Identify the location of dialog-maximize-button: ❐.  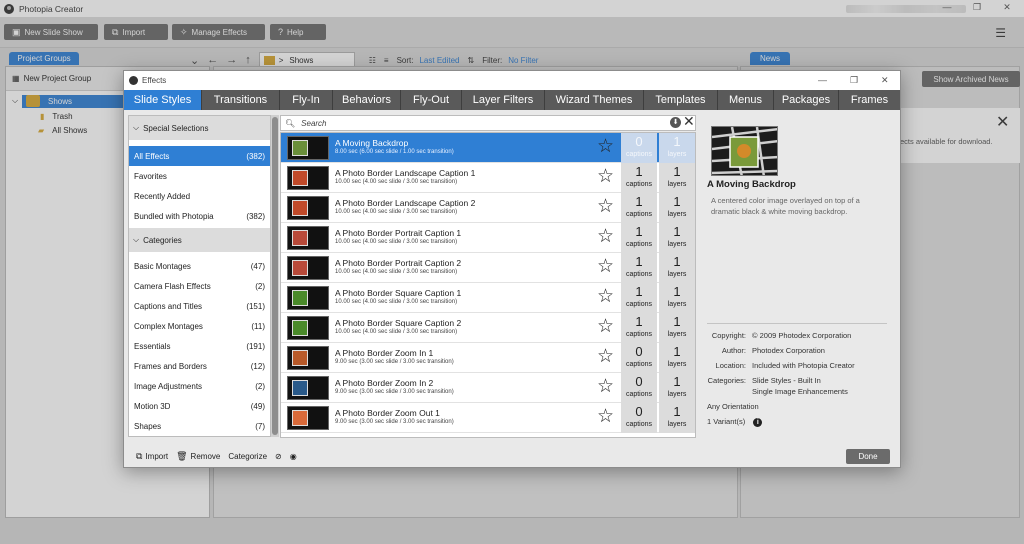
(854, 80).